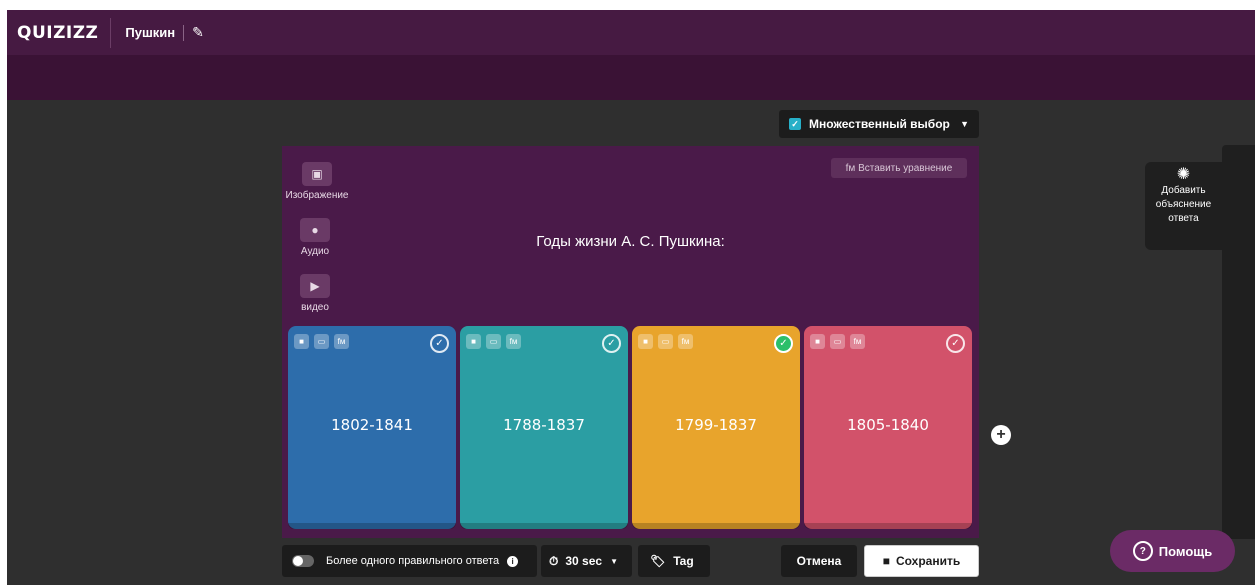  I want to click on save-label: Сохранить, so click(928, 561).